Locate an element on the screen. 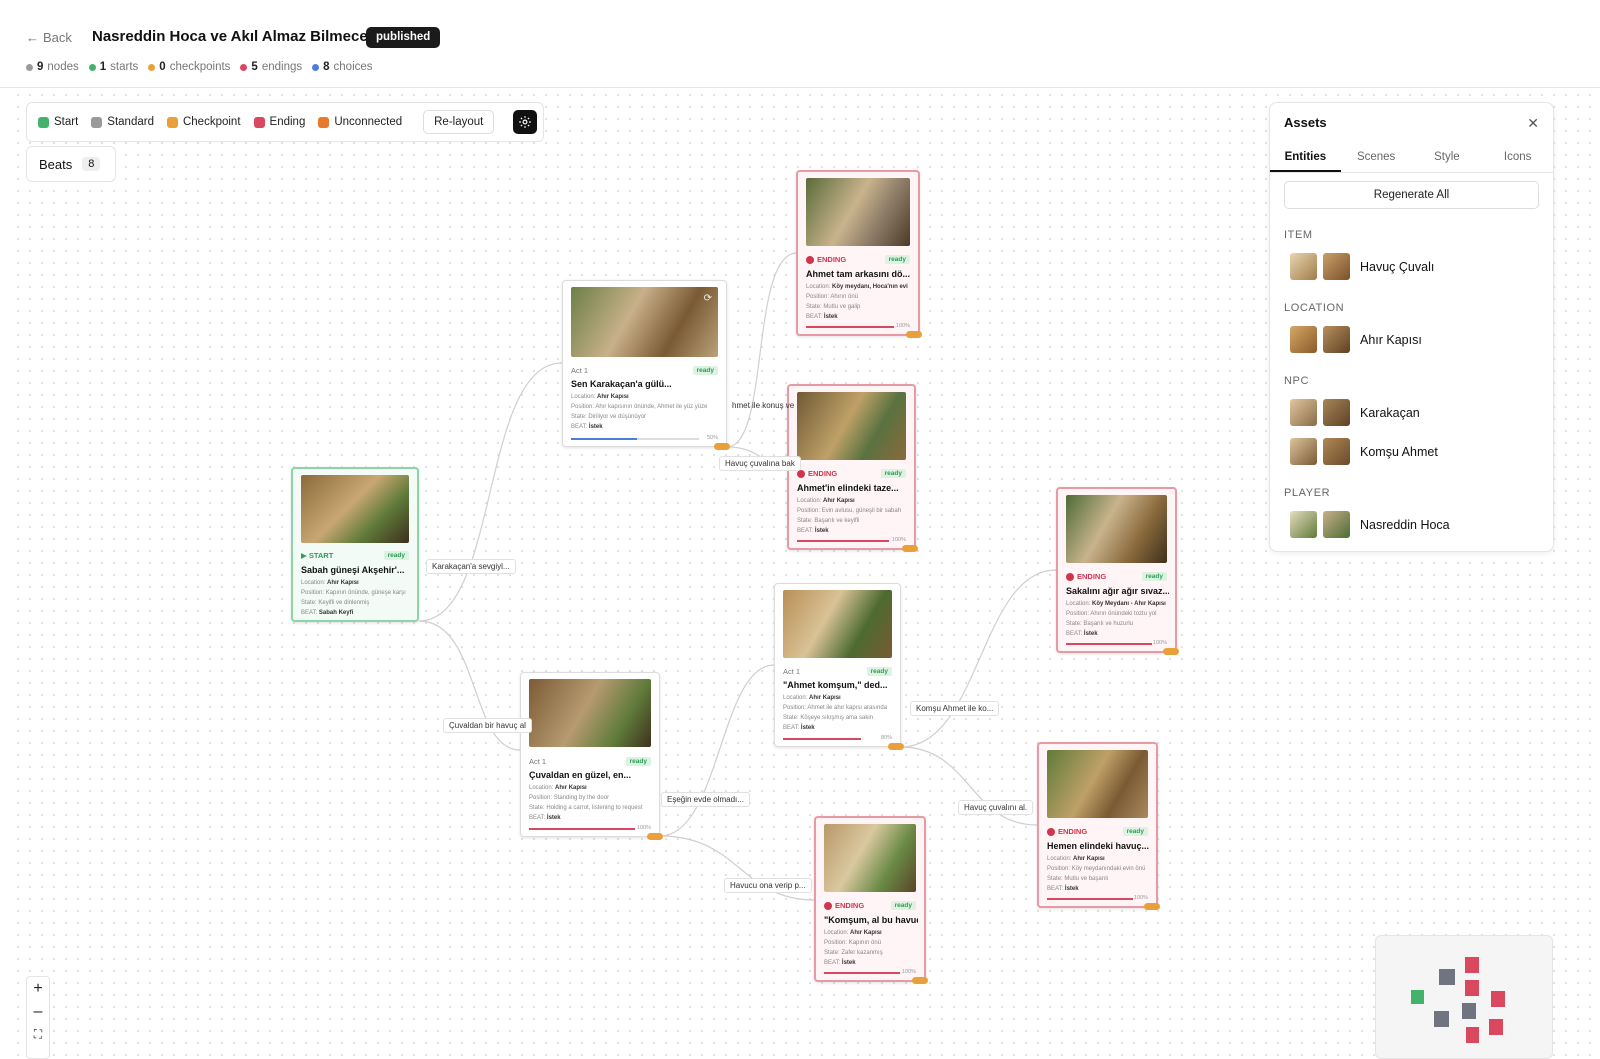 The image size is (1600, 1059). entity-row: Karakaçan is located at coordinates (1355, 412).